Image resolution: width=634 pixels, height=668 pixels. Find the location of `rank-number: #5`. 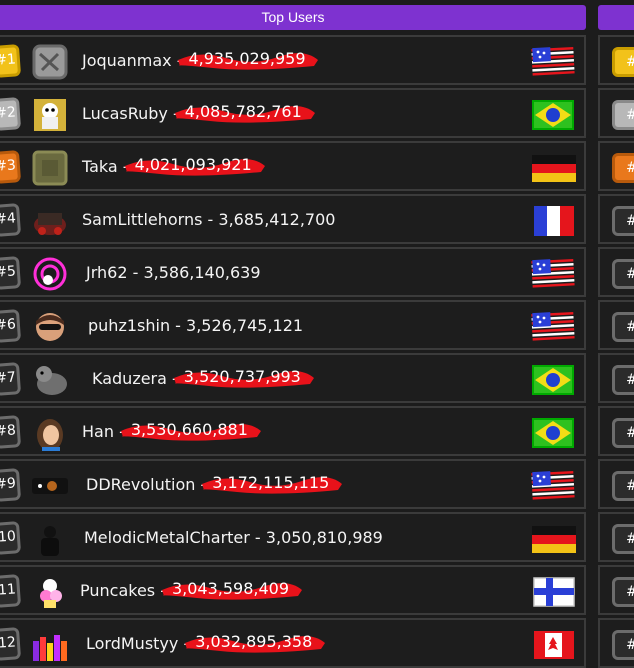

rank-number: #5 is located at coordinates (630, 274).